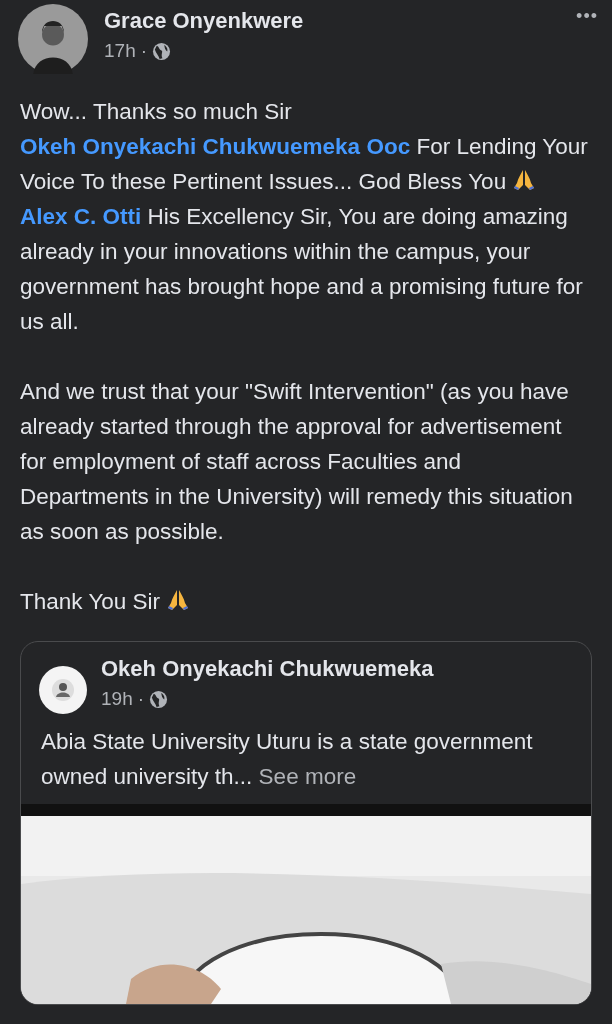  What do you see at coordinates (587, 16) in the screenshot?
I see `more-options-button: •••` at bounding box center [587, 16].